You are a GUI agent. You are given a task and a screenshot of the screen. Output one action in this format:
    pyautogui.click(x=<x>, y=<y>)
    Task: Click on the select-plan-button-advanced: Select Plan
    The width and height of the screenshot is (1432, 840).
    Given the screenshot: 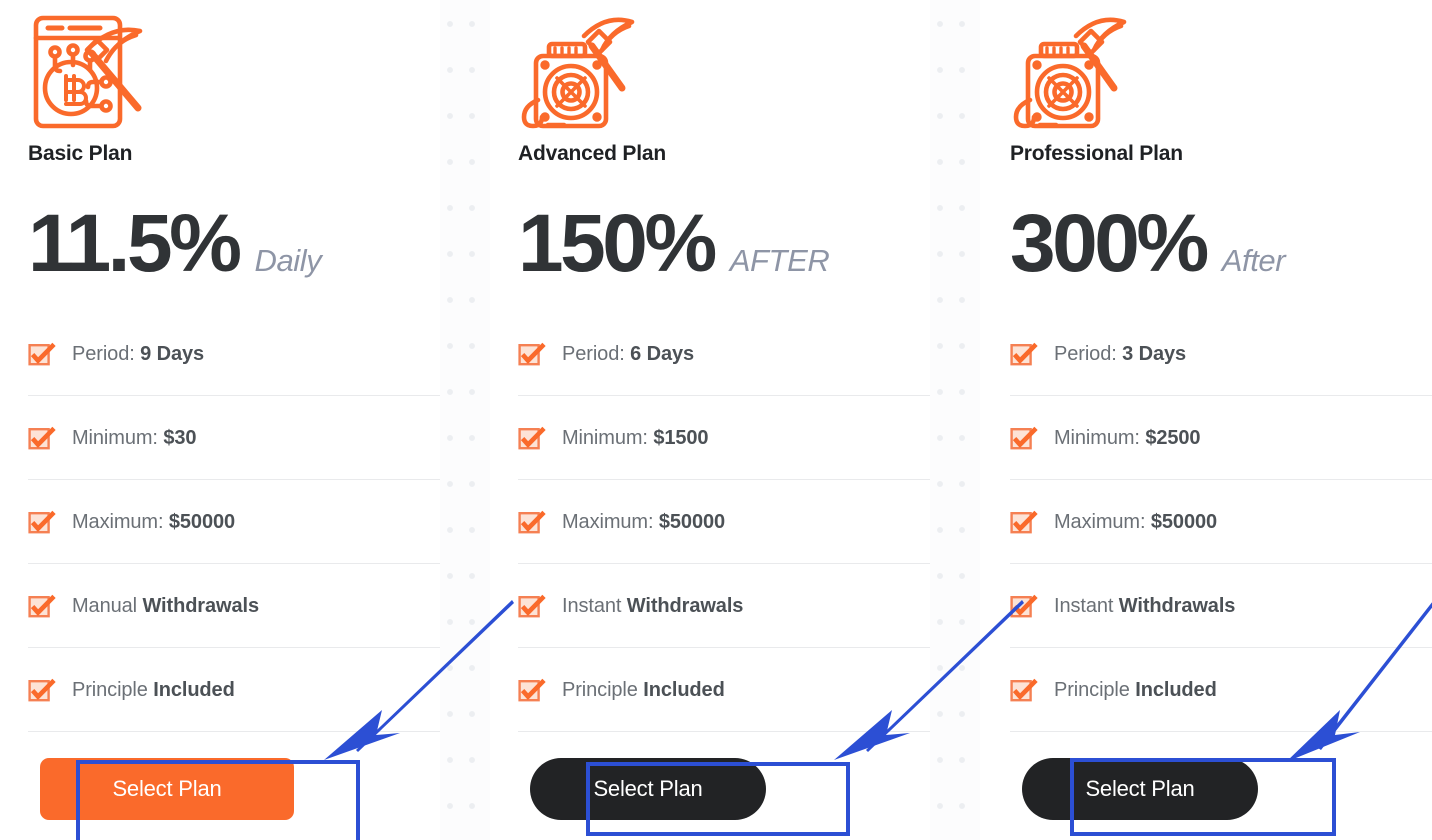 What is the action you would take?
    pyautogui.click(x=648, y=789)
    